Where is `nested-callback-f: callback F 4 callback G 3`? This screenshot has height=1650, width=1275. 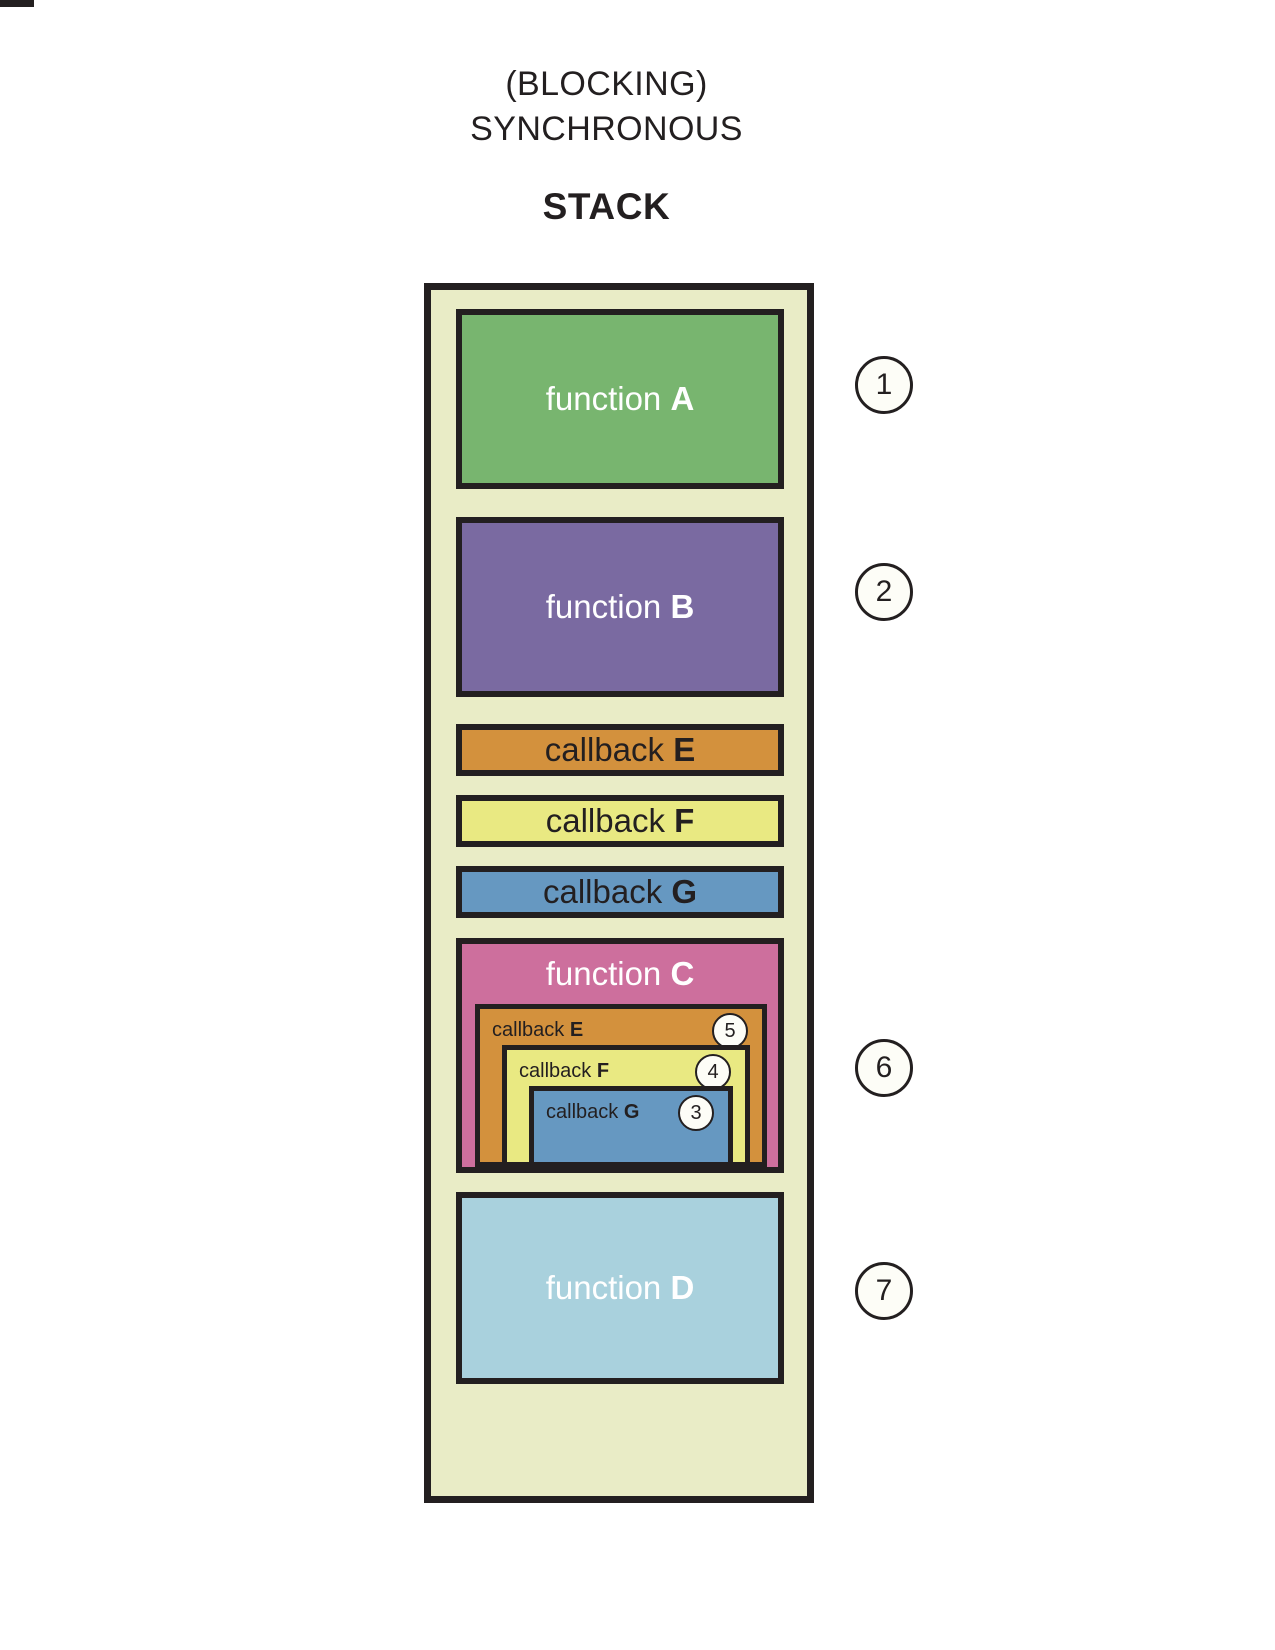 nested-callback-f: callback F 4 callback G 3 is located at coordinates (626, 1106).